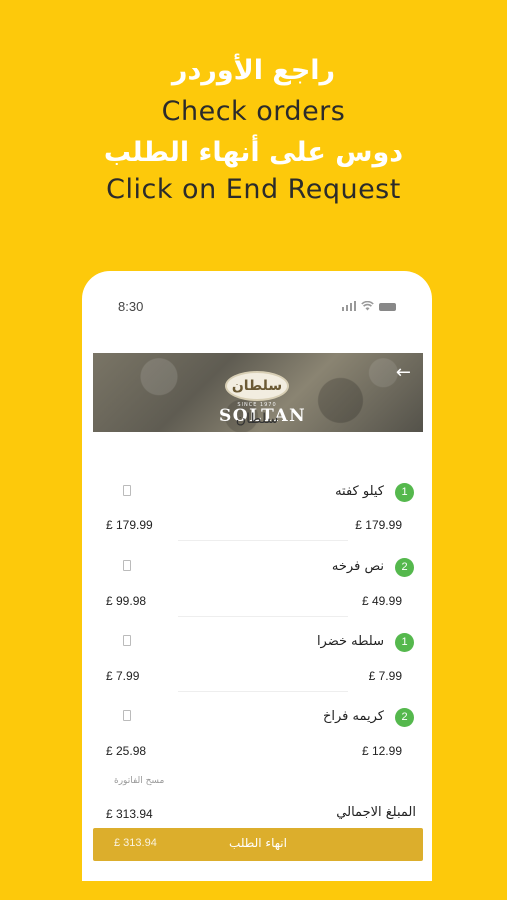 This screenshot has width=507, height=900. Describe the element at coordinates (139, 781) in the screenshot. I see `clear-bill-link: مسح الفاتورة` at that location.